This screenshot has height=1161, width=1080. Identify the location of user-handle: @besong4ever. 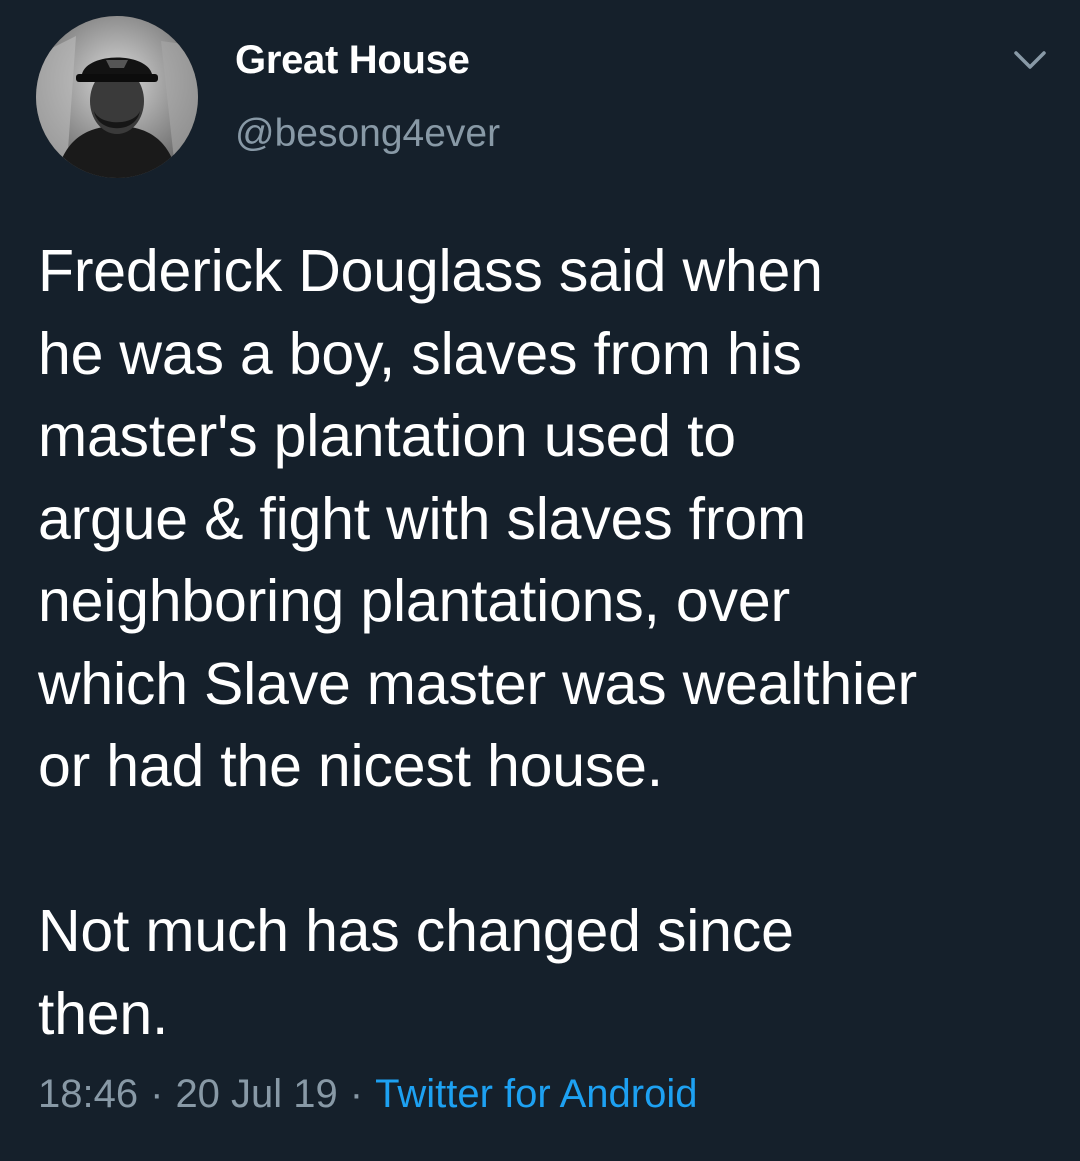
(367, 134).